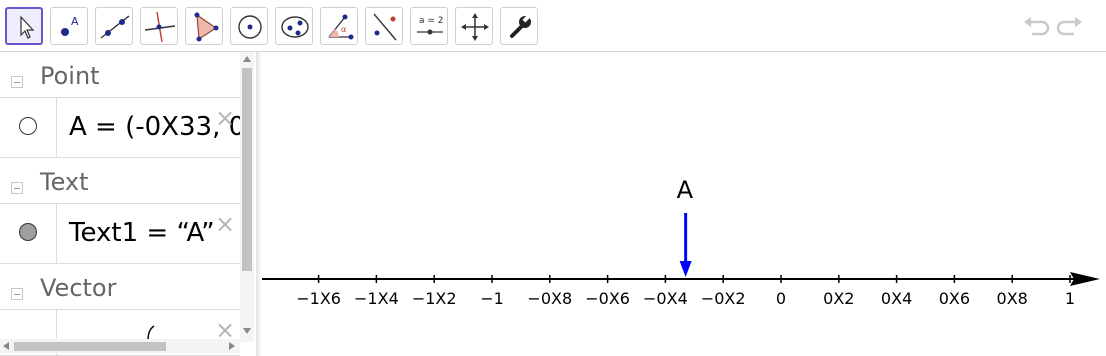 The image size is (1106, 356). I want to click on group-label: Text, so click(64, 182).